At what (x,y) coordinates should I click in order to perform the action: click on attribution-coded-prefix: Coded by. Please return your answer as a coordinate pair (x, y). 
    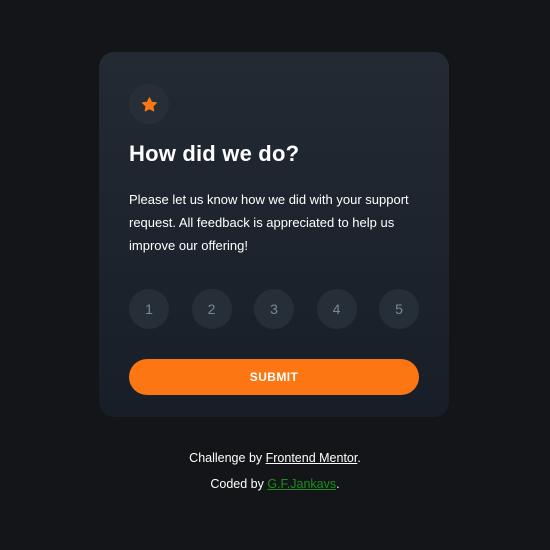
    Looking at the image, I should click on (239, 484).